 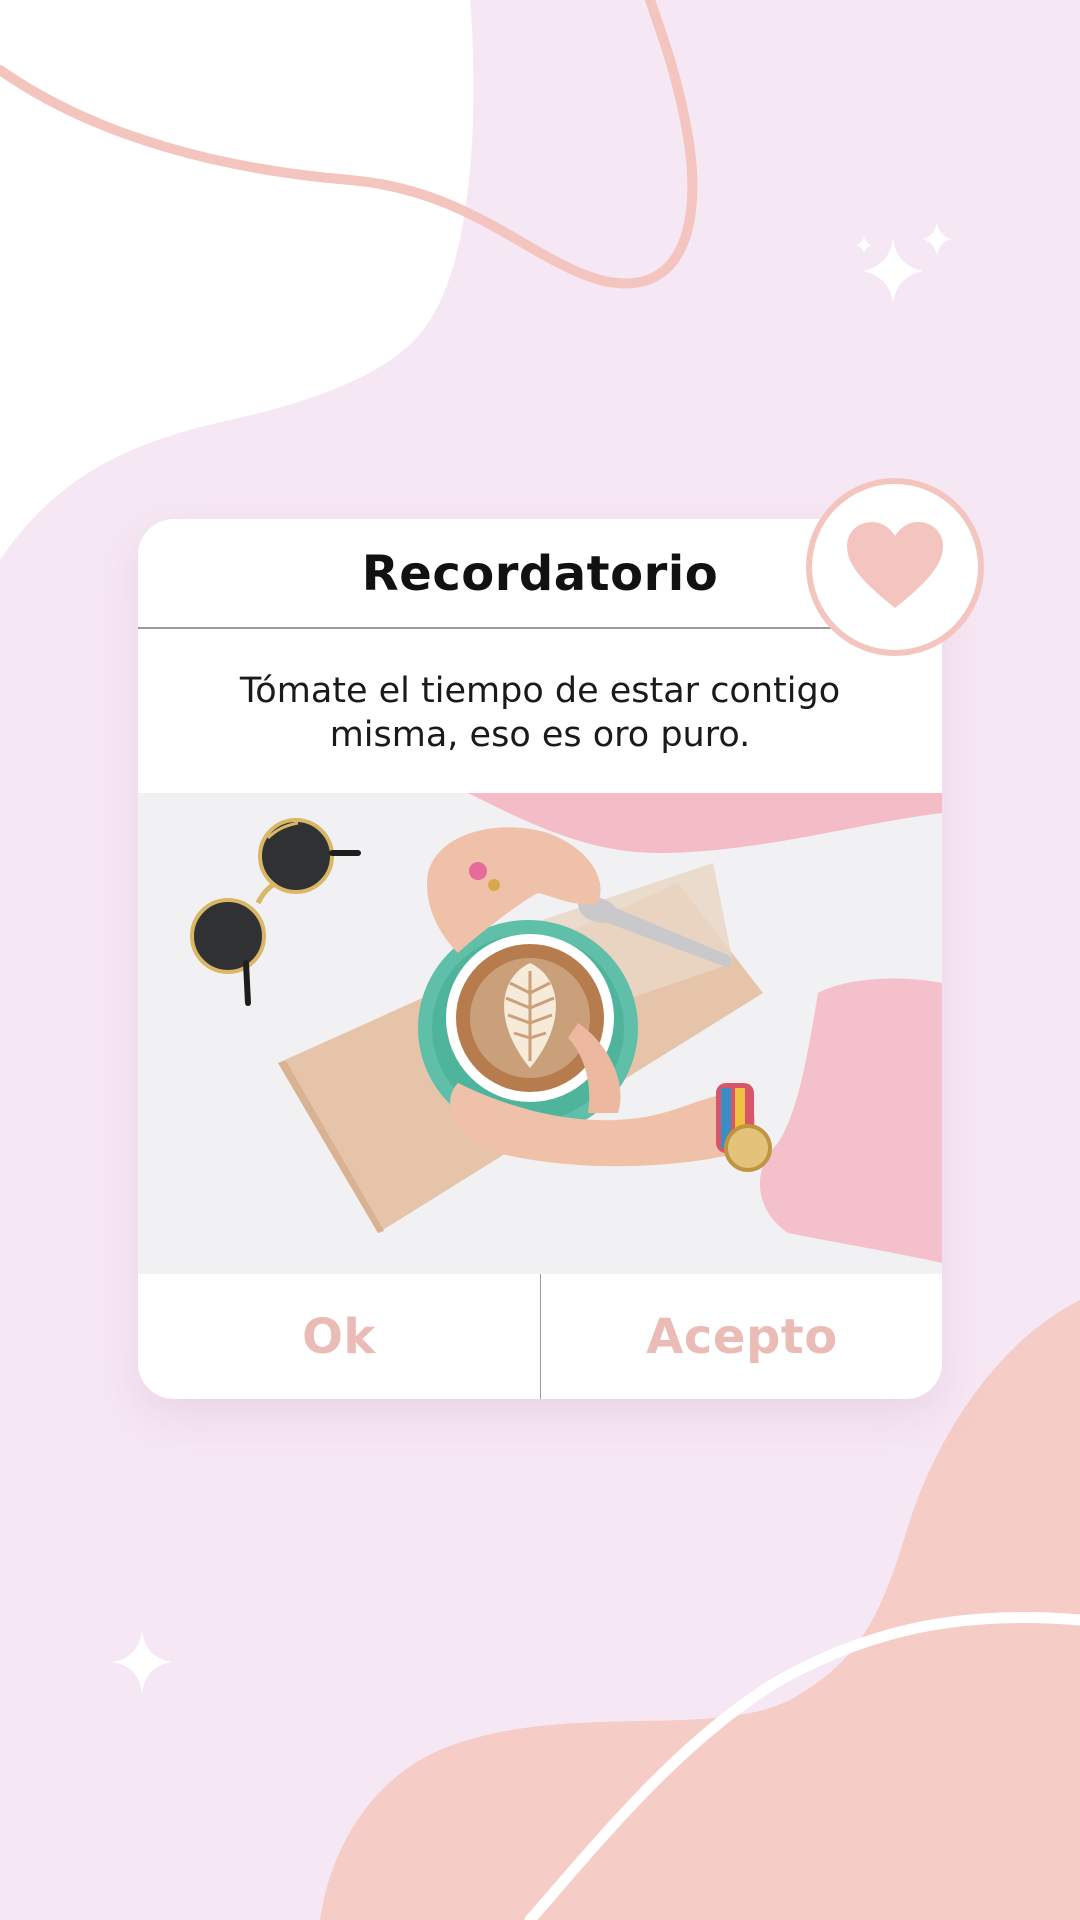 I want to click on accept-button: Acepto, so click(x=741, y=1336).